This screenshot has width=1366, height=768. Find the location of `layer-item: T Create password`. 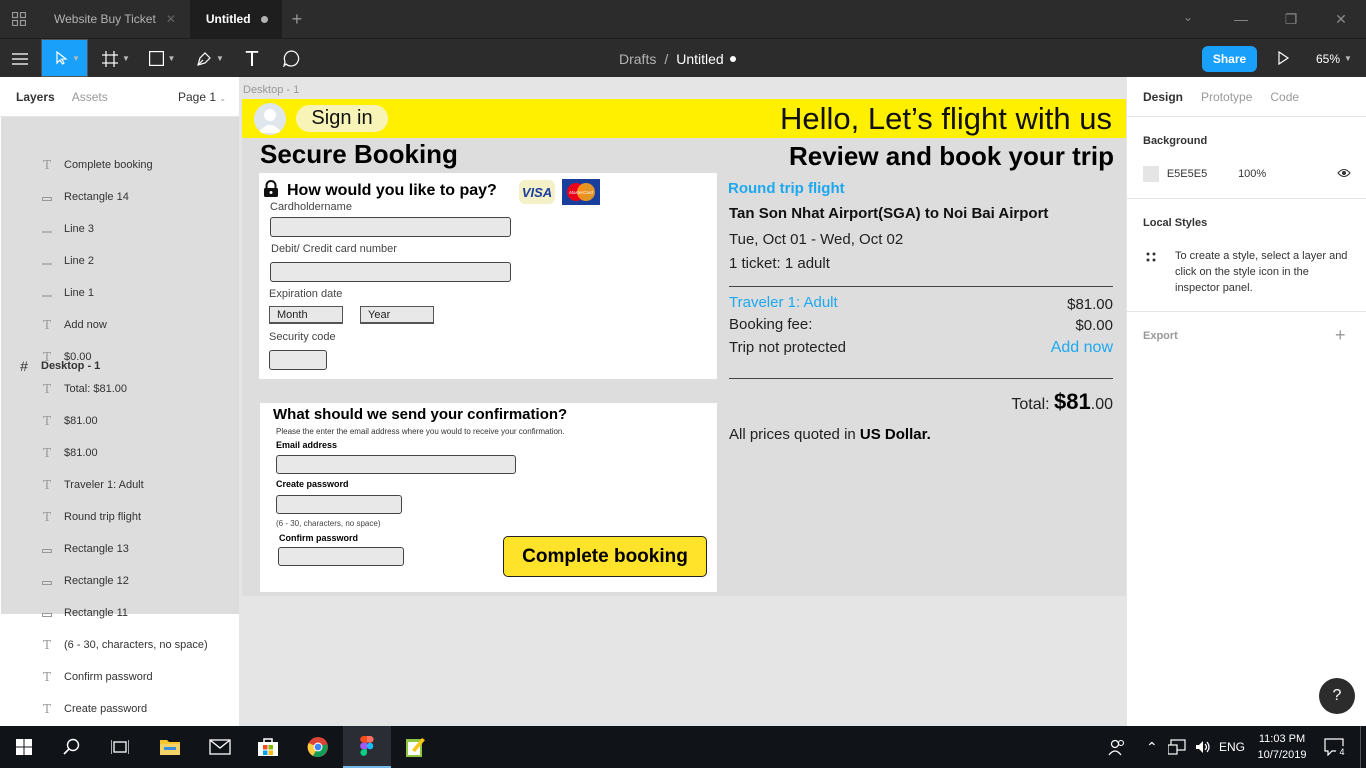

layer-item: T Create password is located at coordinates (119, 709).